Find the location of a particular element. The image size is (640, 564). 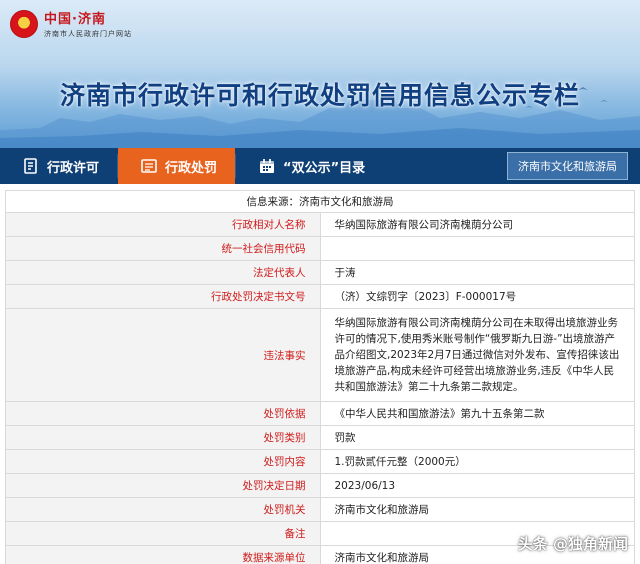

field-label: 处罚机关 is located at coordinates (163, 509).